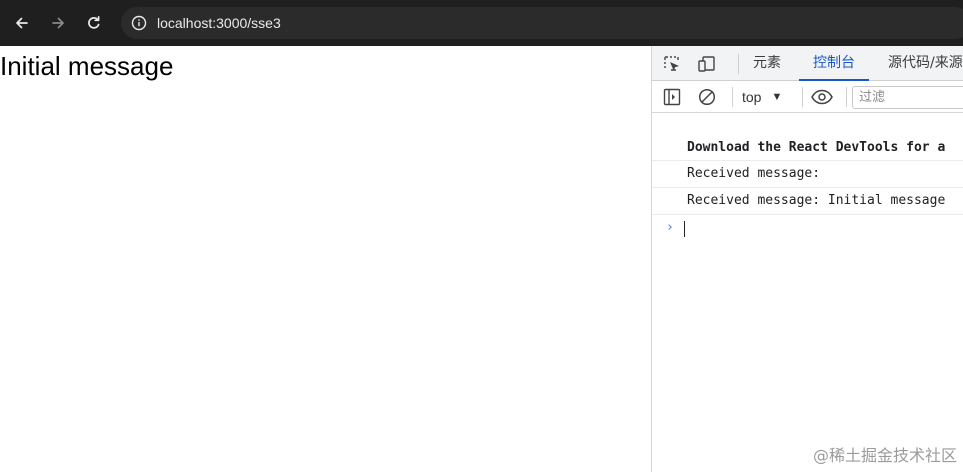 The image size is (963, 472). Describe the element at coordinates (219, 23) in the screenshot. I see `url-text: localhost:3000/sse3` at that location.